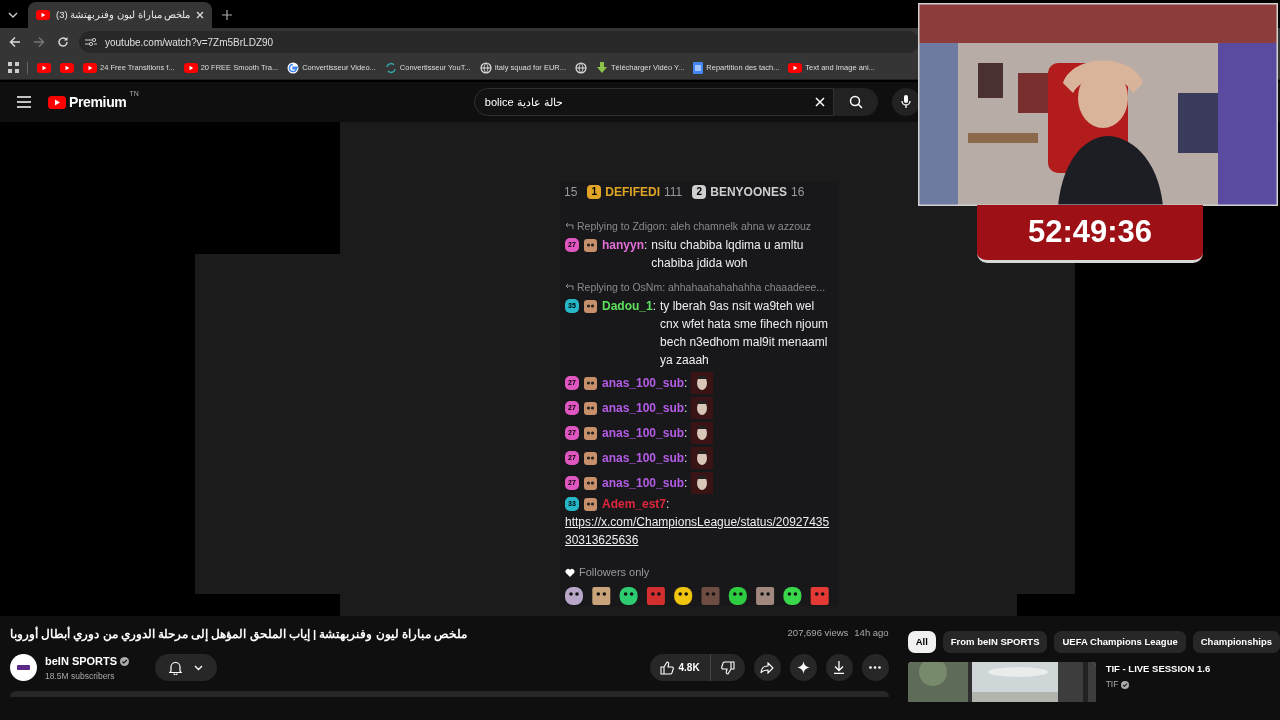 This screenshot has width=1280, height=720. Describe the element at coordinates (499, 42) in the screenshot. I see `address-bar: youtube.com/watch?v=7Zm5BrLDZ90` at that location.